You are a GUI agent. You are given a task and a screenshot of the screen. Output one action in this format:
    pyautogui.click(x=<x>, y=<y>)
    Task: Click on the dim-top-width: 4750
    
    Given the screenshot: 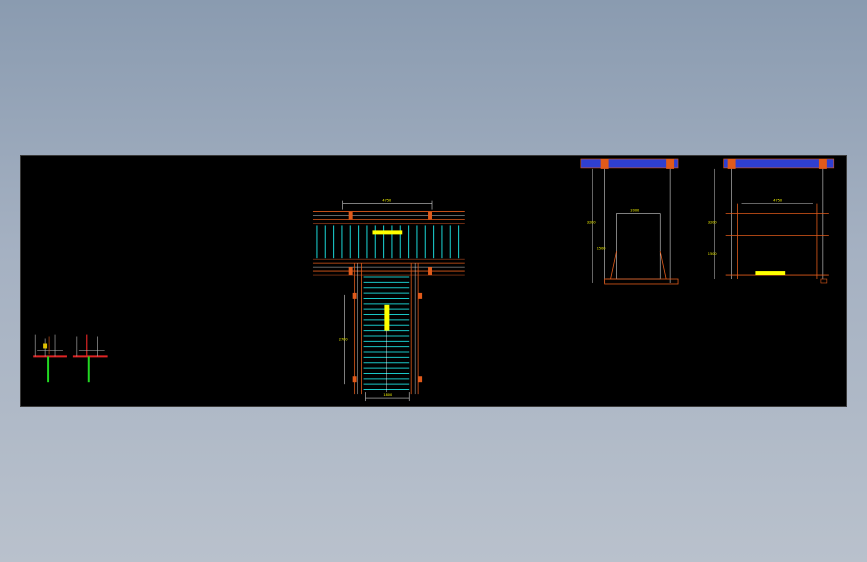 What is the action you would take?
    pyautogui.click(x=386, y=201)
    